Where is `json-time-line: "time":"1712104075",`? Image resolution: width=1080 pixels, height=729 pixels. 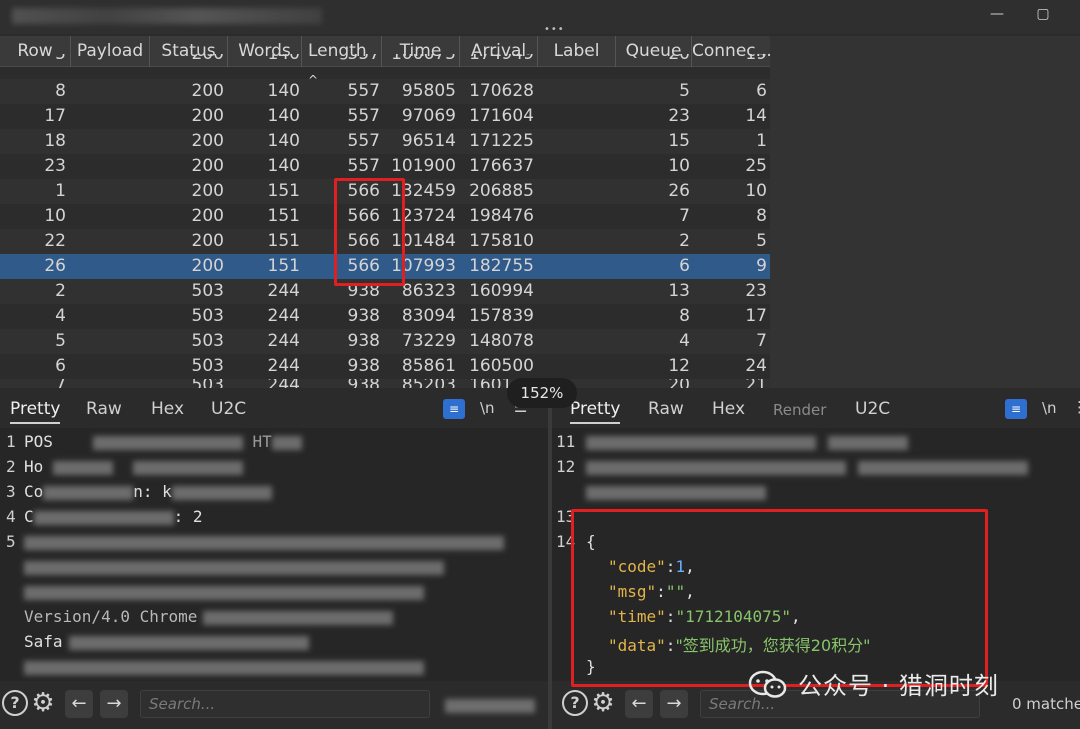
json-time-line: "time":"1712104075", is located at coordinates (704, 616).